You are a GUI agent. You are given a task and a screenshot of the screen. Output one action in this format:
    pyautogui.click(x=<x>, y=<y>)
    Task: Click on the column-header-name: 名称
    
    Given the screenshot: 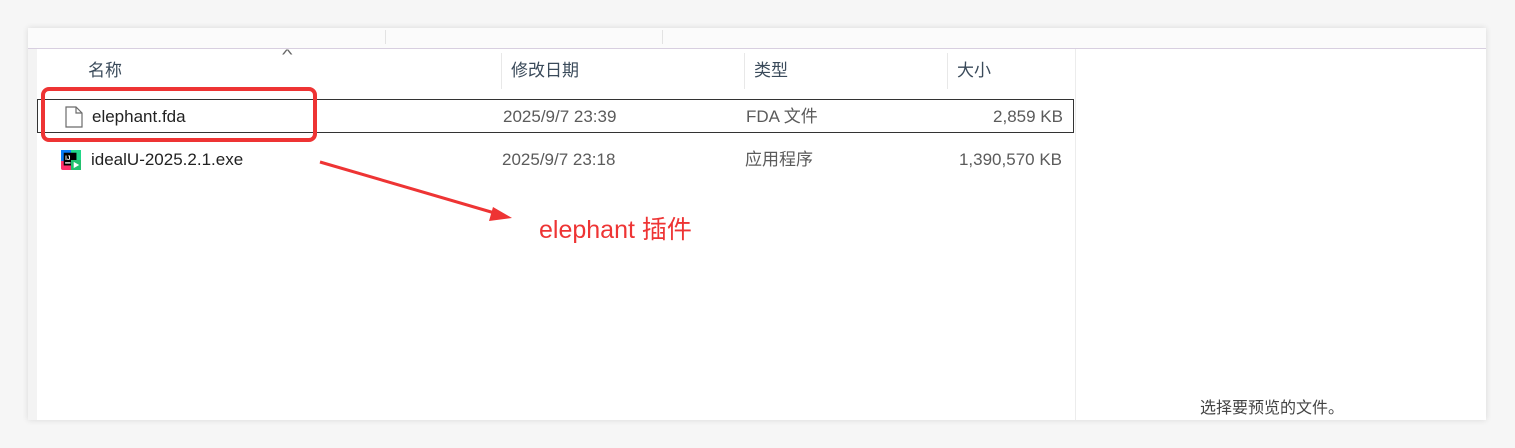 What is the action you would take?
    pyautogui.click(x=293, y=69)
    